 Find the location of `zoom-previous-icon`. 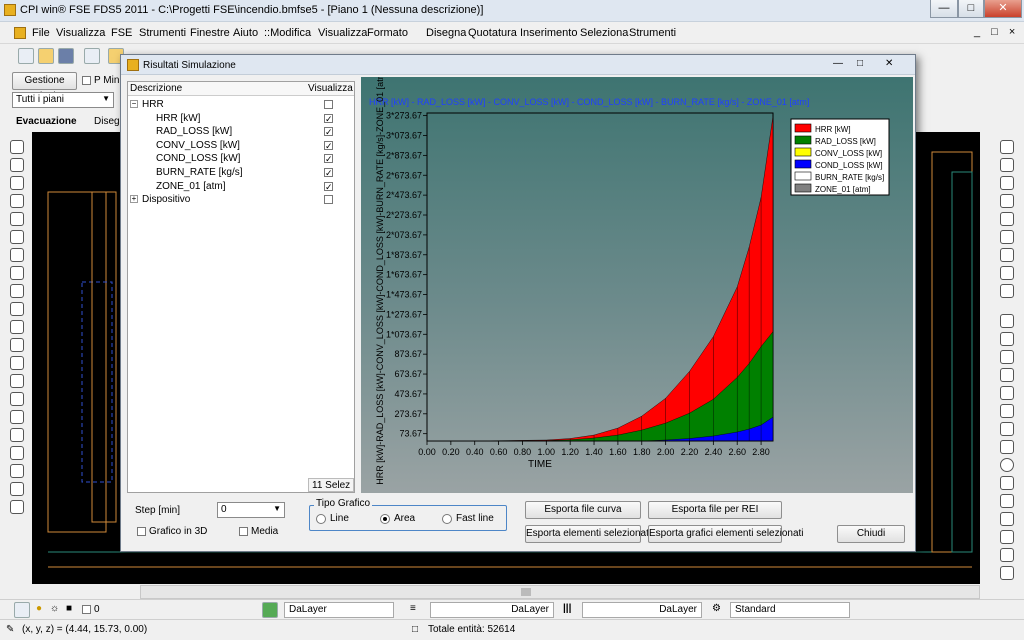

zoom-previous-icon is located at coordinates (17, 165).